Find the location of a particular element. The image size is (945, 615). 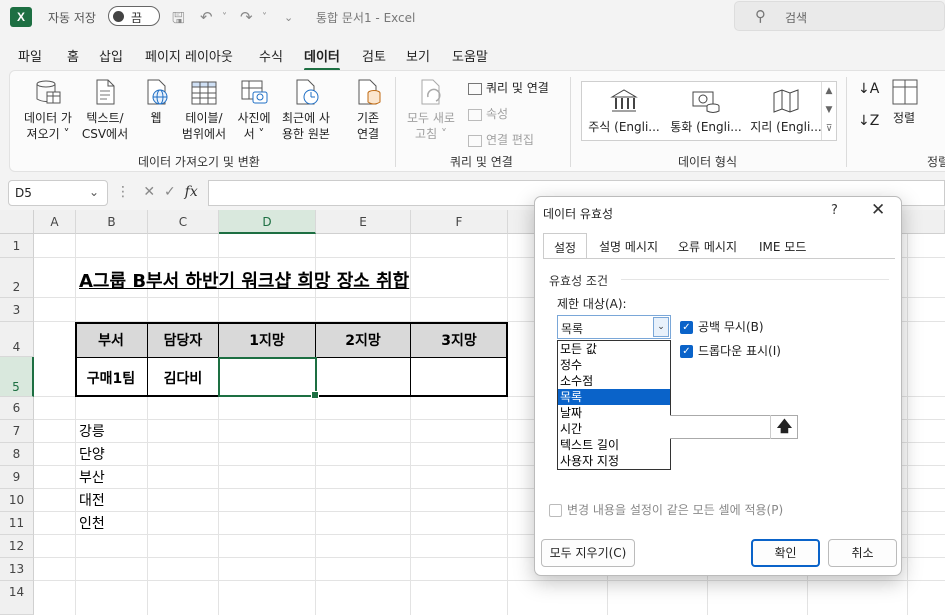

row-header-10: 10 is located at coordinates (17, 500).